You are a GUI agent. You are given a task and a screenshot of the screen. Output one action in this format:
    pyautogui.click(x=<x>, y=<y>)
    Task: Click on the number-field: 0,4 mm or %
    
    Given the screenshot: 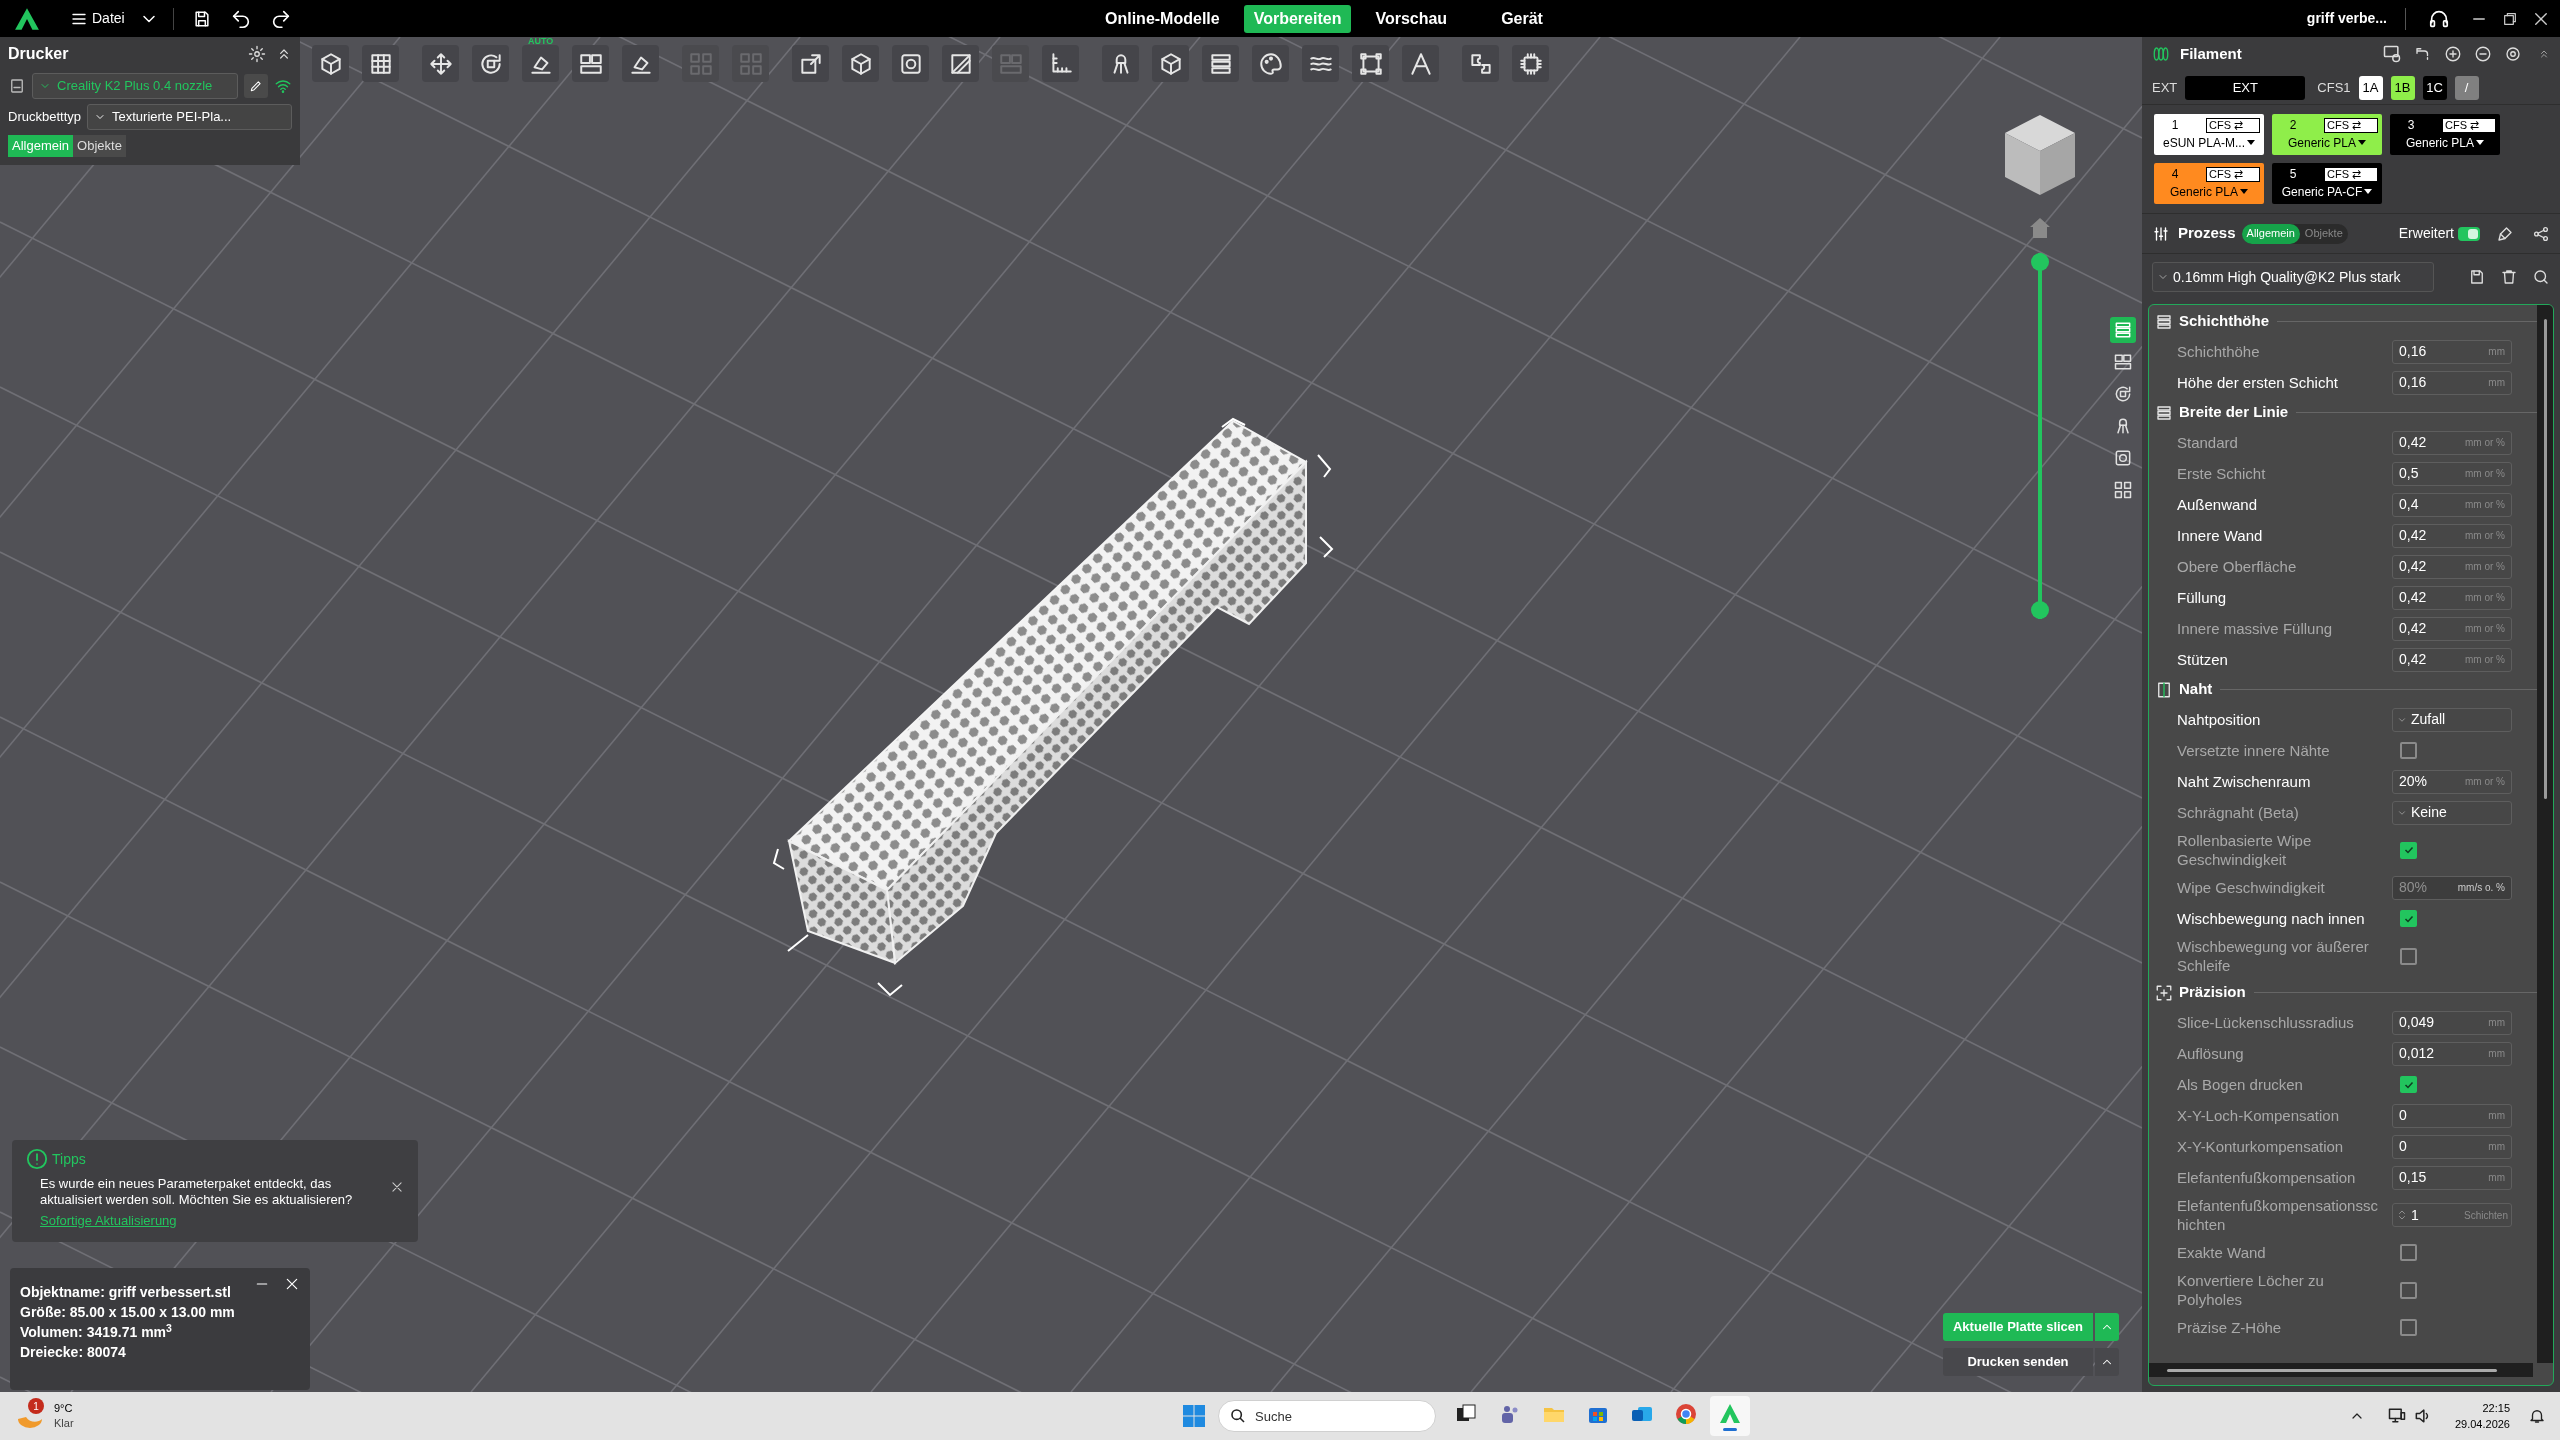 What is the action you would take?
    pyautogui.click(x=2452, y=504)
    